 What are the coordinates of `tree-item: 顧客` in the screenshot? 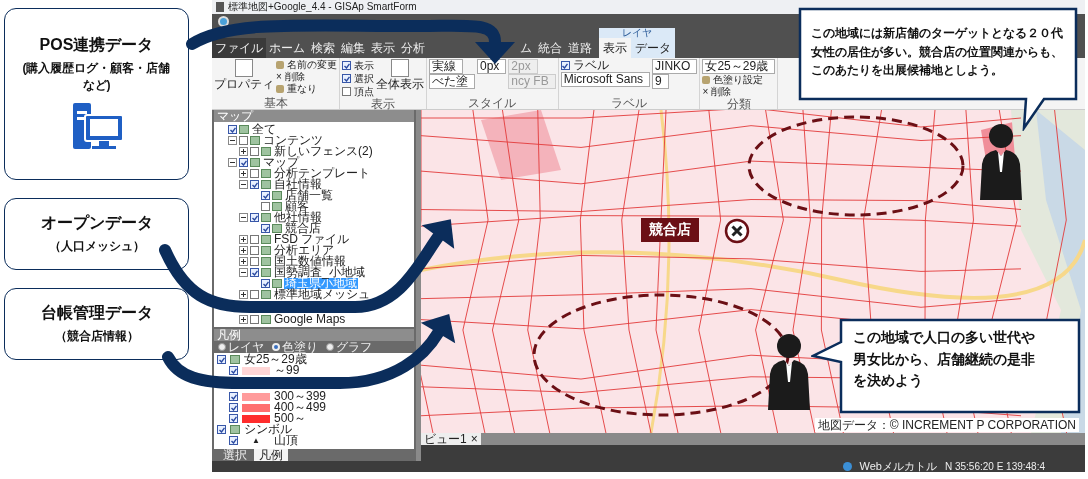 It's located at (297, 206).